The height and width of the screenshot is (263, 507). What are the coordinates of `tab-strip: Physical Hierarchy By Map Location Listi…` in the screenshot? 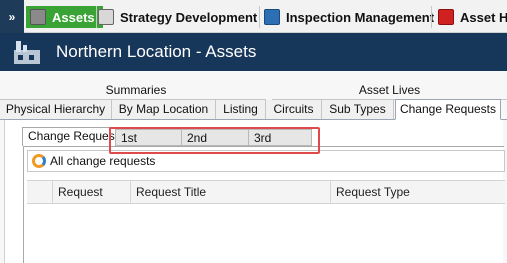 It's located at (253, 109).